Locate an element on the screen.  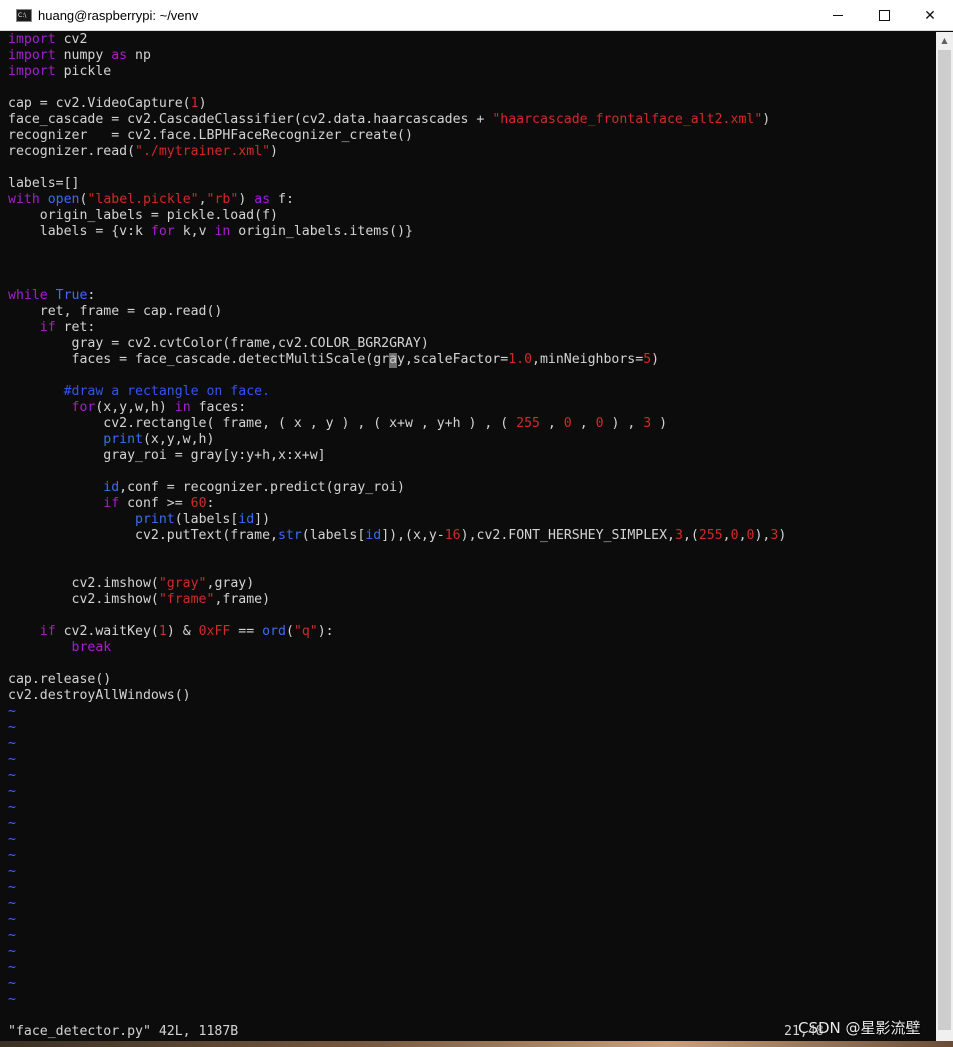
code-token: ,conf = recognizer.predict(gray_roi) is located at coordinates (262, 487).